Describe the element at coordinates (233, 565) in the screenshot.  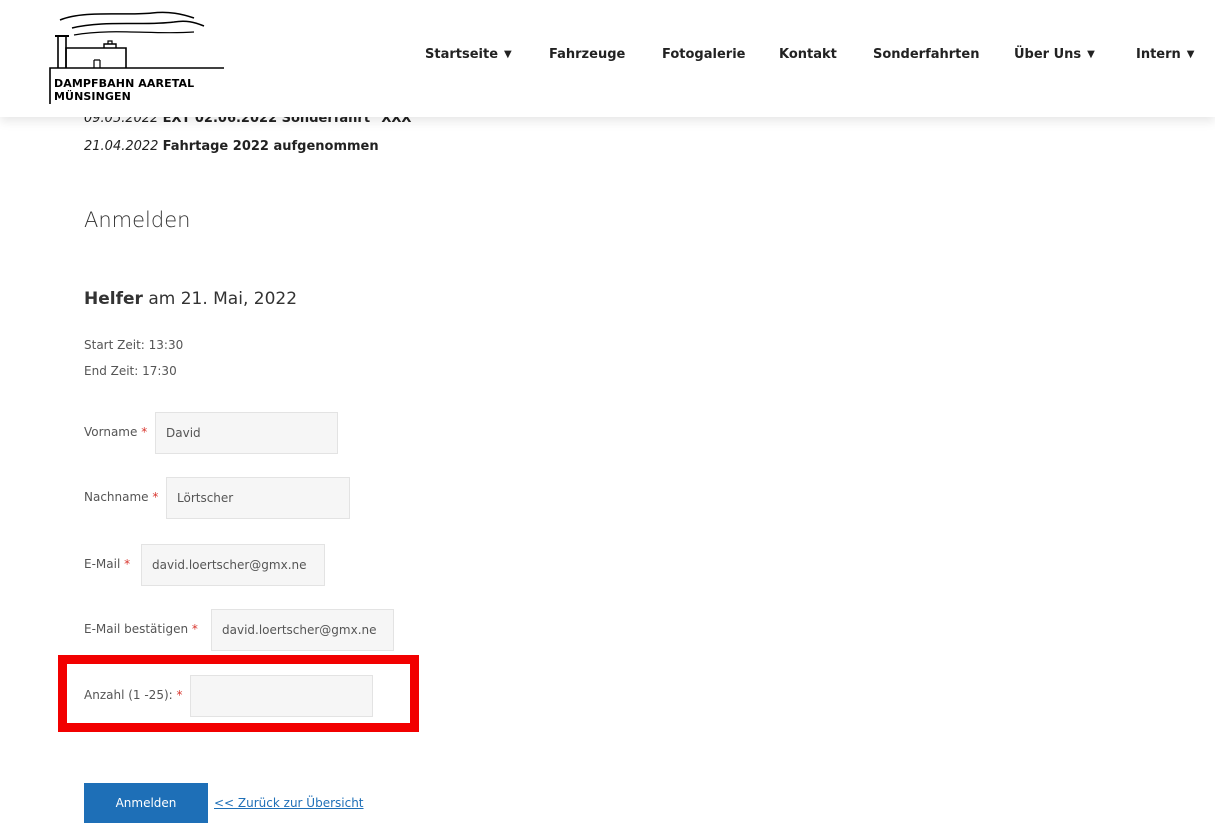
I see `email-input` at that location.